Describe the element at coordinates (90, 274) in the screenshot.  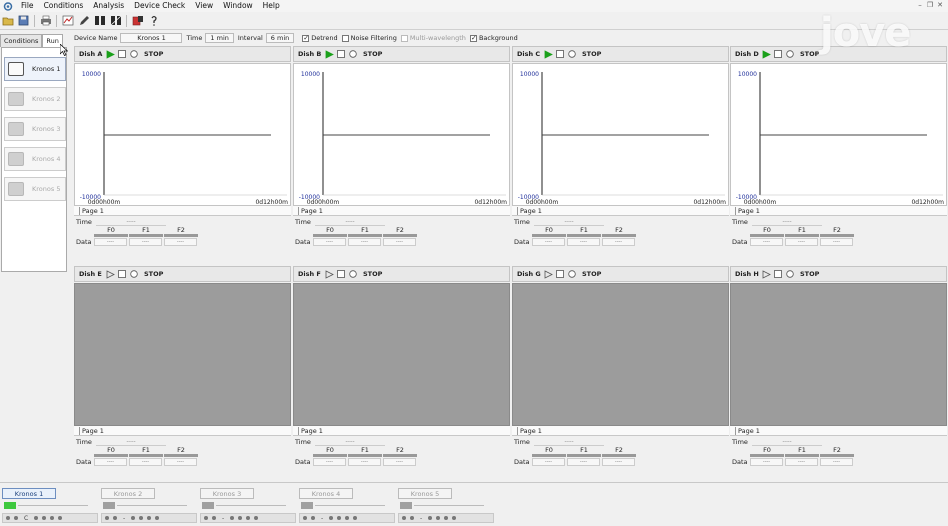
I see `dish-name: Dish E` at that location.